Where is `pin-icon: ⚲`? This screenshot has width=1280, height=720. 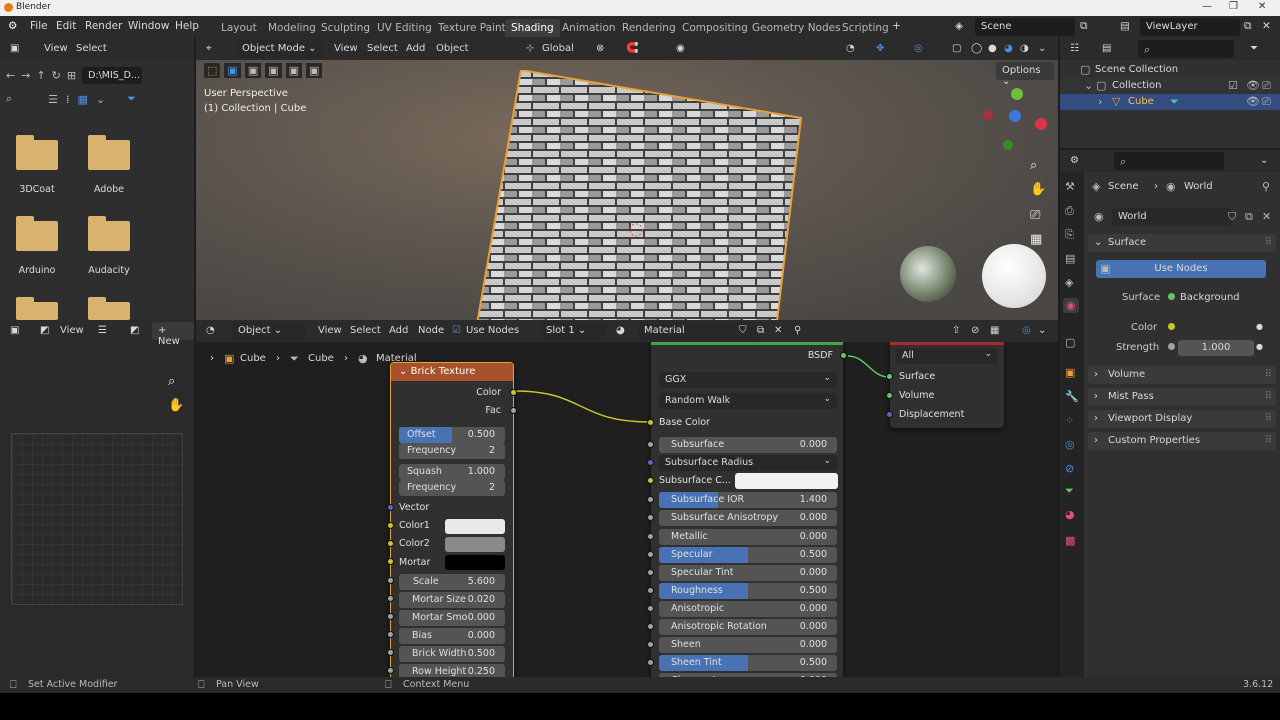 pin-icon: ⚲ is located at coordinates (797, 330).